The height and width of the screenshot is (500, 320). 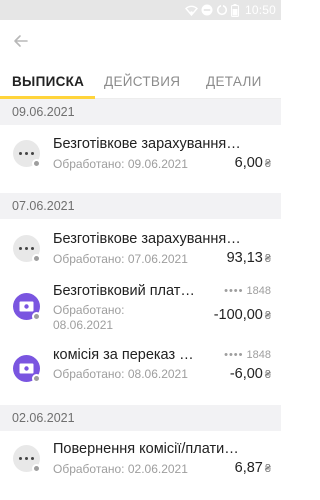 I want to click on do-not-disturb-icon, so click(x=207, y=10).